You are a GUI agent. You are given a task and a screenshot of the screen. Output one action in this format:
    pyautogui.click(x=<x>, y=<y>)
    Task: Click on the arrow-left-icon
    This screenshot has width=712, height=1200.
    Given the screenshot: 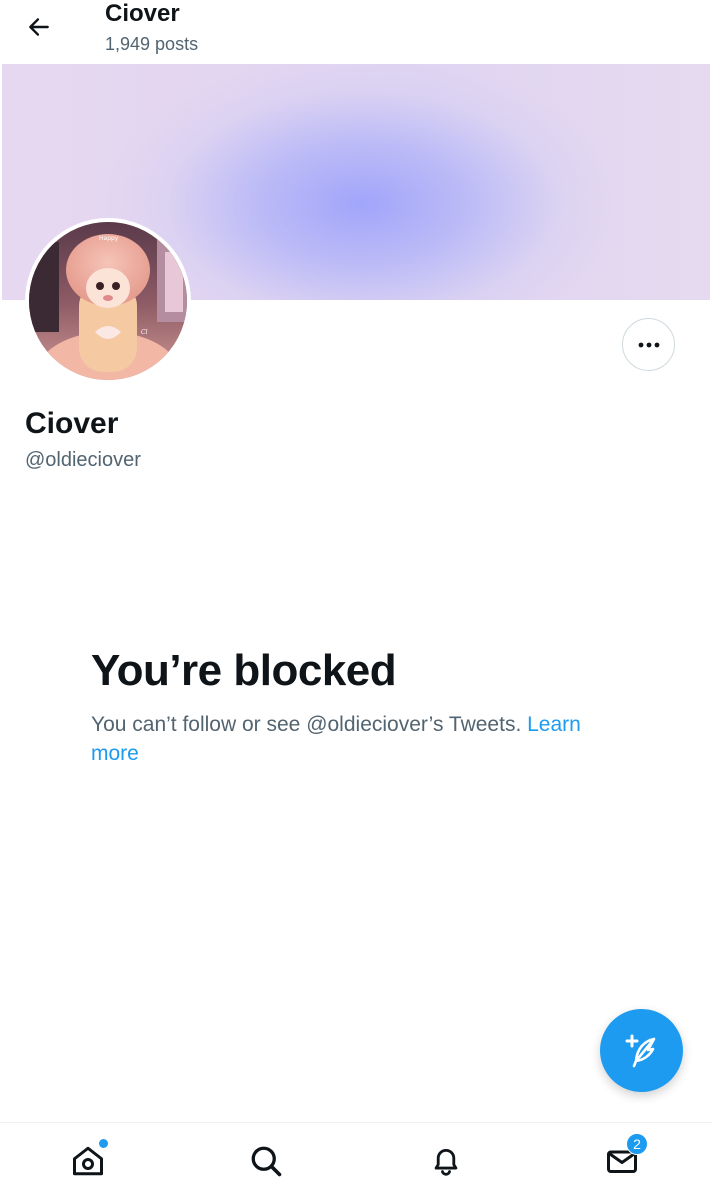 What is the action you would take?
    pyautogui.click(x=39, y=27)
    